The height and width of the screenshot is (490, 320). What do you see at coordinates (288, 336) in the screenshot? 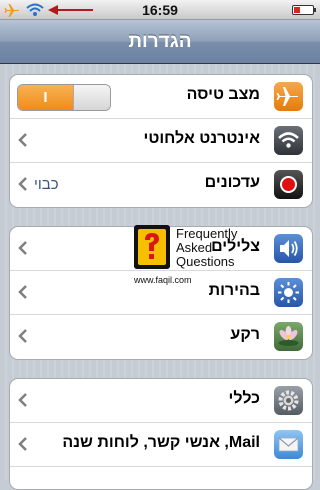
I see `flower-icon` at bounding box center [288, 336].